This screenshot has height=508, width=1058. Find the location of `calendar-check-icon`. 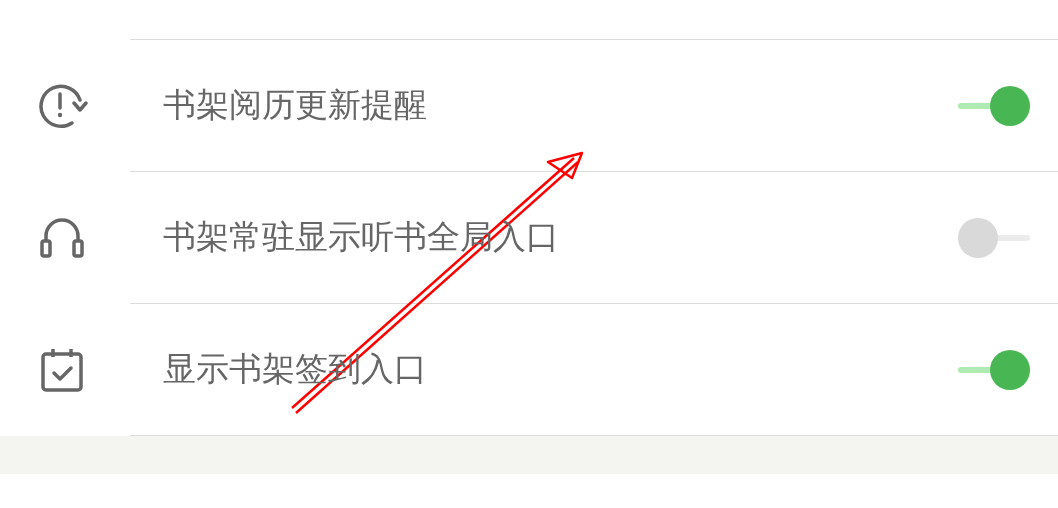

calendar-check-icon is located at coordinates (62, 370).